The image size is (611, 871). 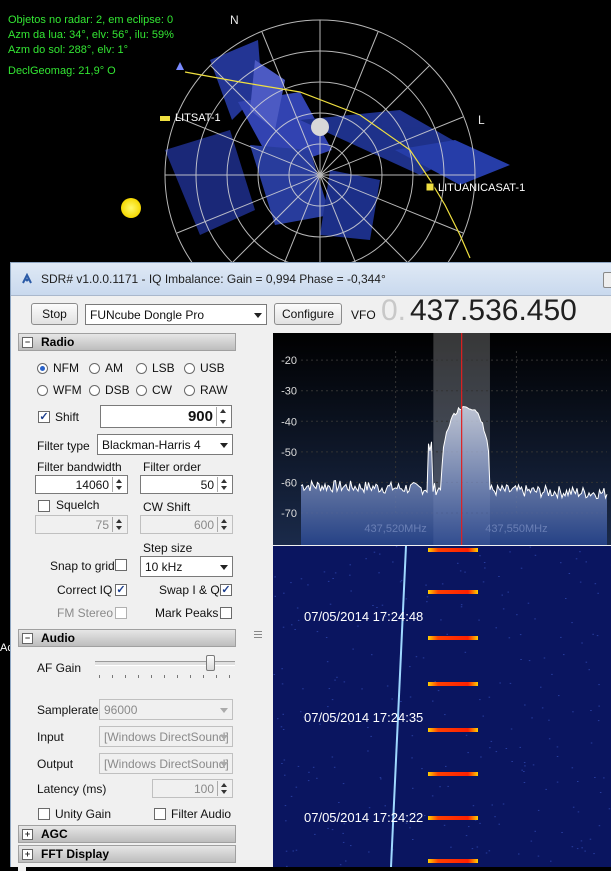 What do you see at coordinates (481, 120) in the screenshot?
I see `compass-east: L` at bounding box center [481, 120].